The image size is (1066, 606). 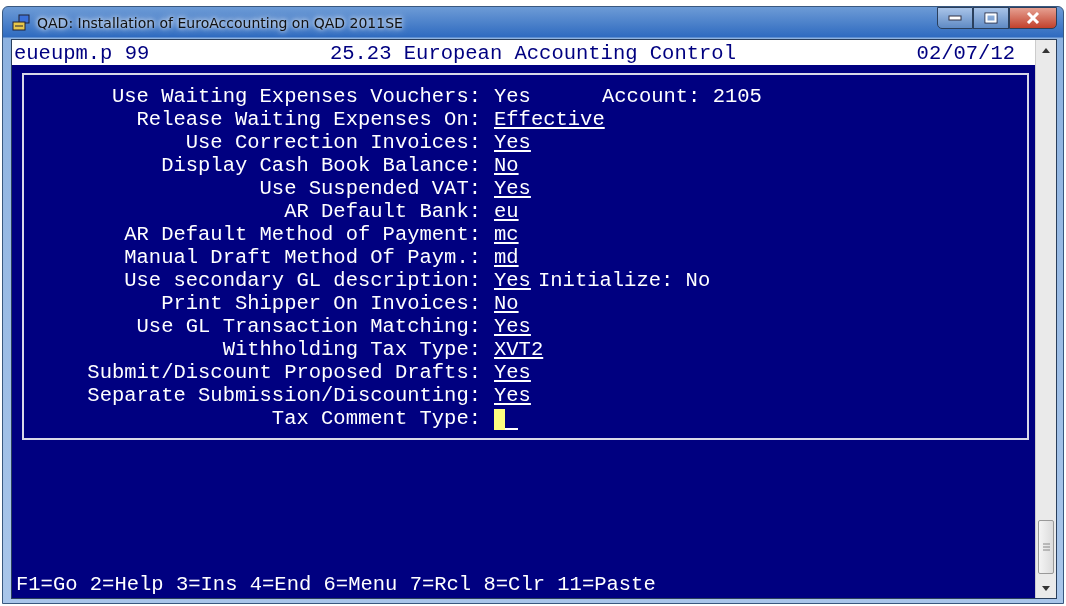 I want to click on close-icon, so click(x=1033, y=18).